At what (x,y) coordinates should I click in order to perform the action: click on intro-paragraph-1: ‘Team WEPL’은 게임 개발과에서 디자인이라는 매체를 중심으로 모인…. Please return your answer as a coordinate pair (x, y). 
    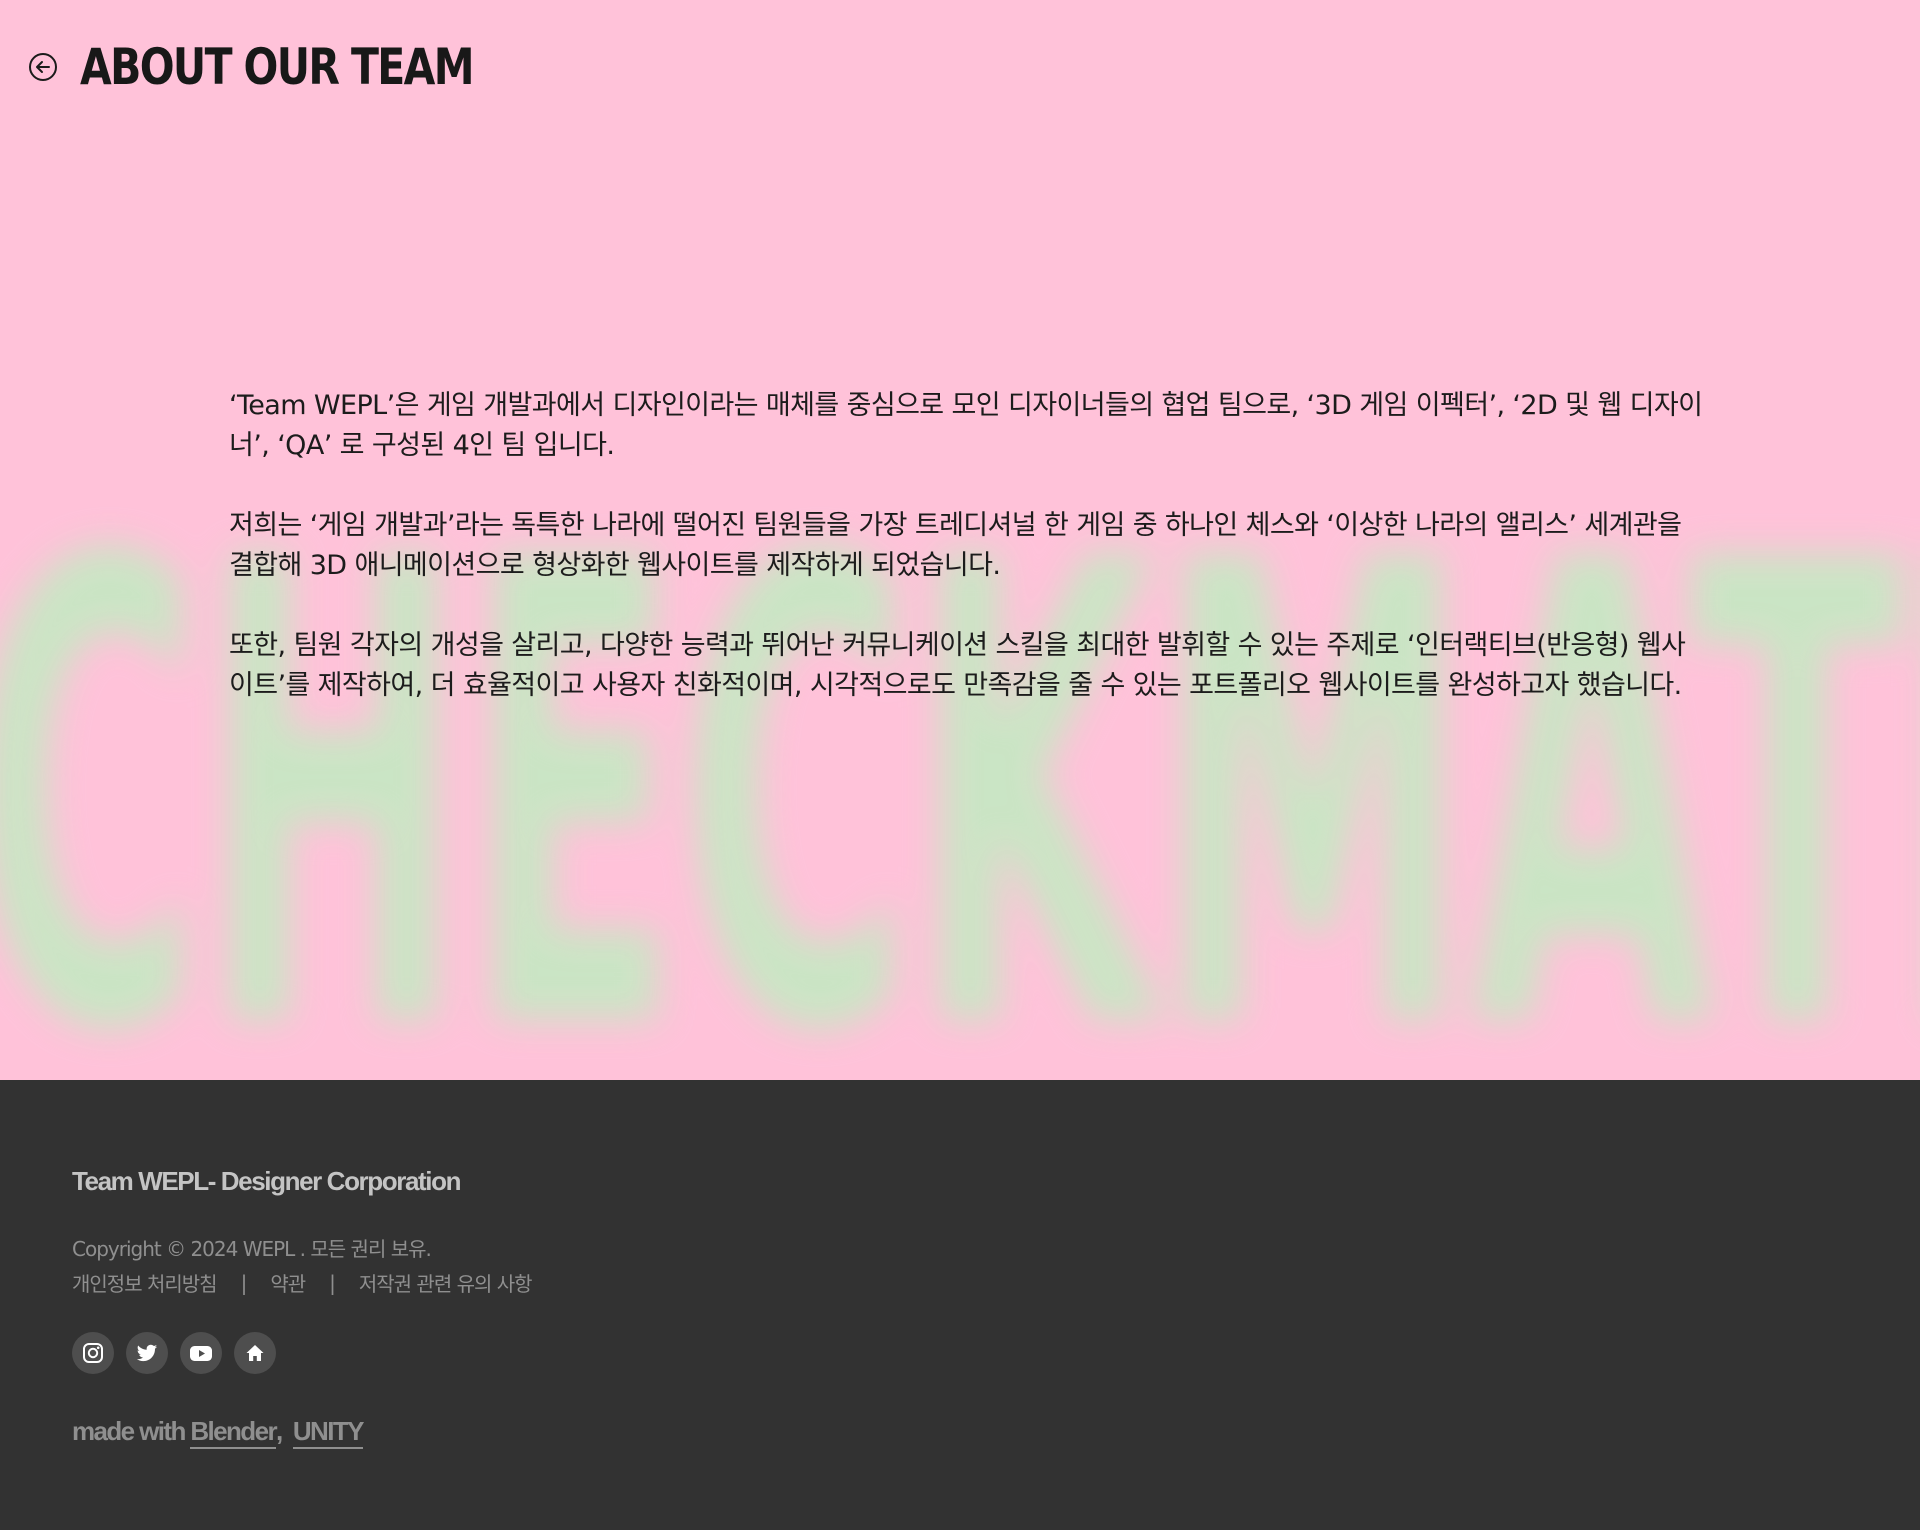
    Looking at the image, I should click on (966, 425).